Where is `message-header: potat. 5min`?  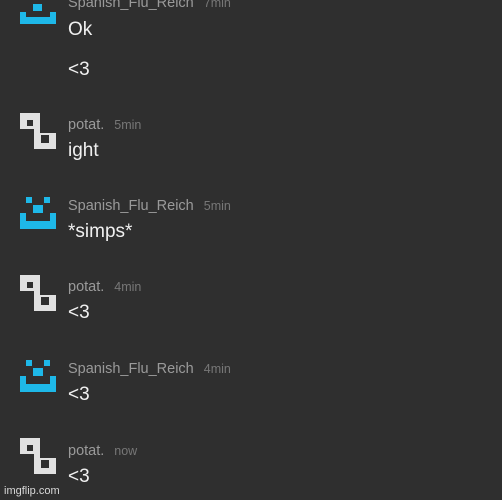
message-header: potat. 5min is located at coordinates (104, 125).